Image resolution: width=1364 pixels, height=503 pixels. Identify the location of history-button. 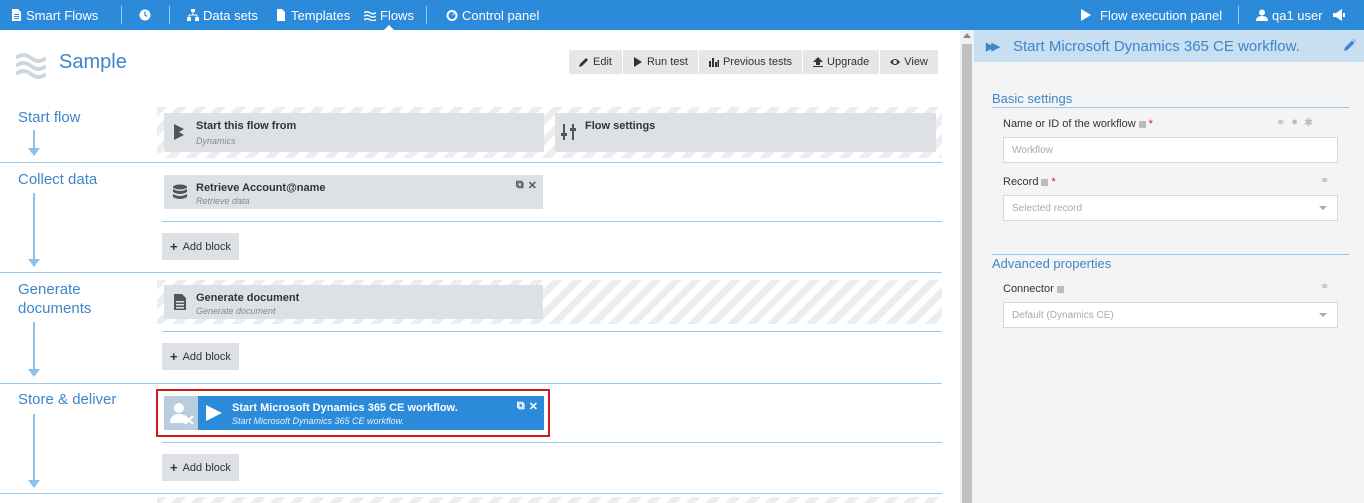
(145, 15).